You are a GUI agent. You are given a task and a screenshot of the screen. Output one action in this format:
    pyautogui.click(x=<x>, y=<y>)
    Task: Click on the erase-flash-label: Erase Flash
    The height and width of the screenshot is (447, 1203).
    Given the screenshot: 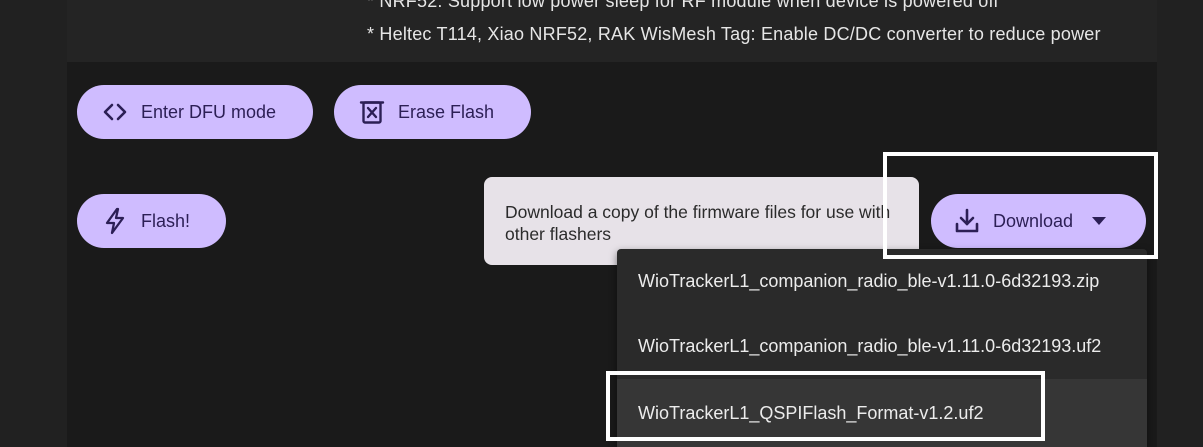 What is the action you would take?
    pyautogui.click(x=446, y=111)
    